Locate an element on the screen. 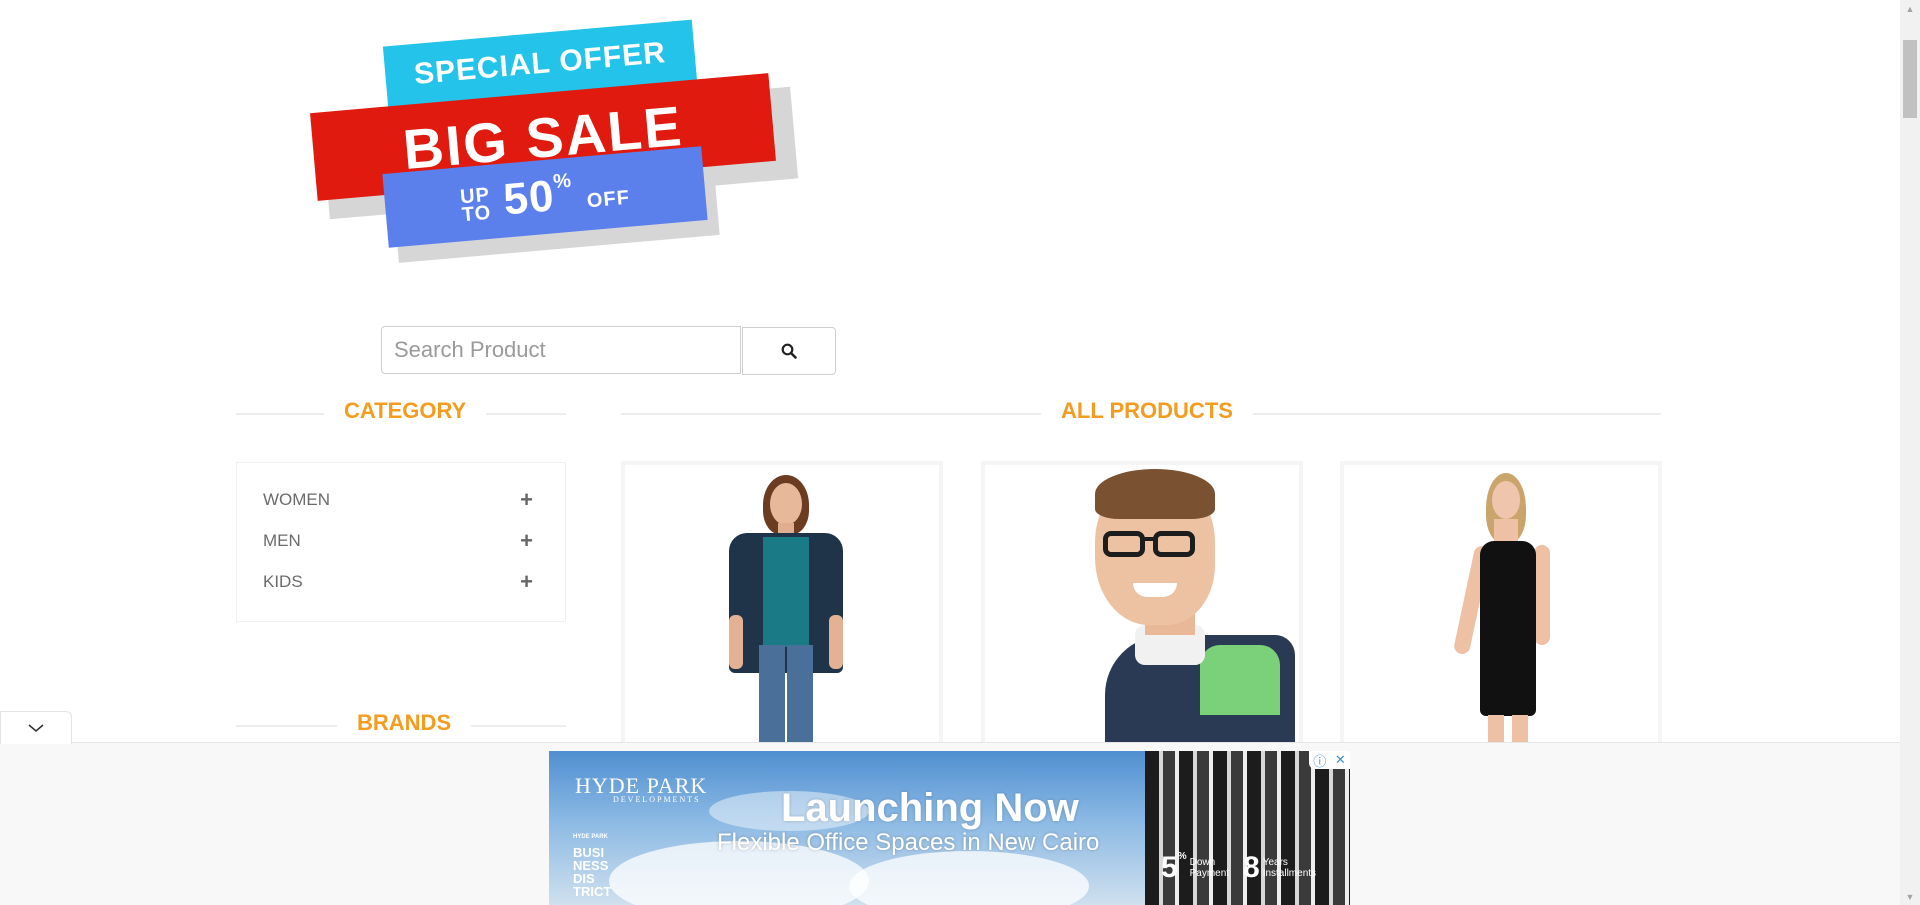 Image resolution: width=1920 pixels, height=905 pixels. category-item-women: WOMEN + is located at coordinates (398, 500).